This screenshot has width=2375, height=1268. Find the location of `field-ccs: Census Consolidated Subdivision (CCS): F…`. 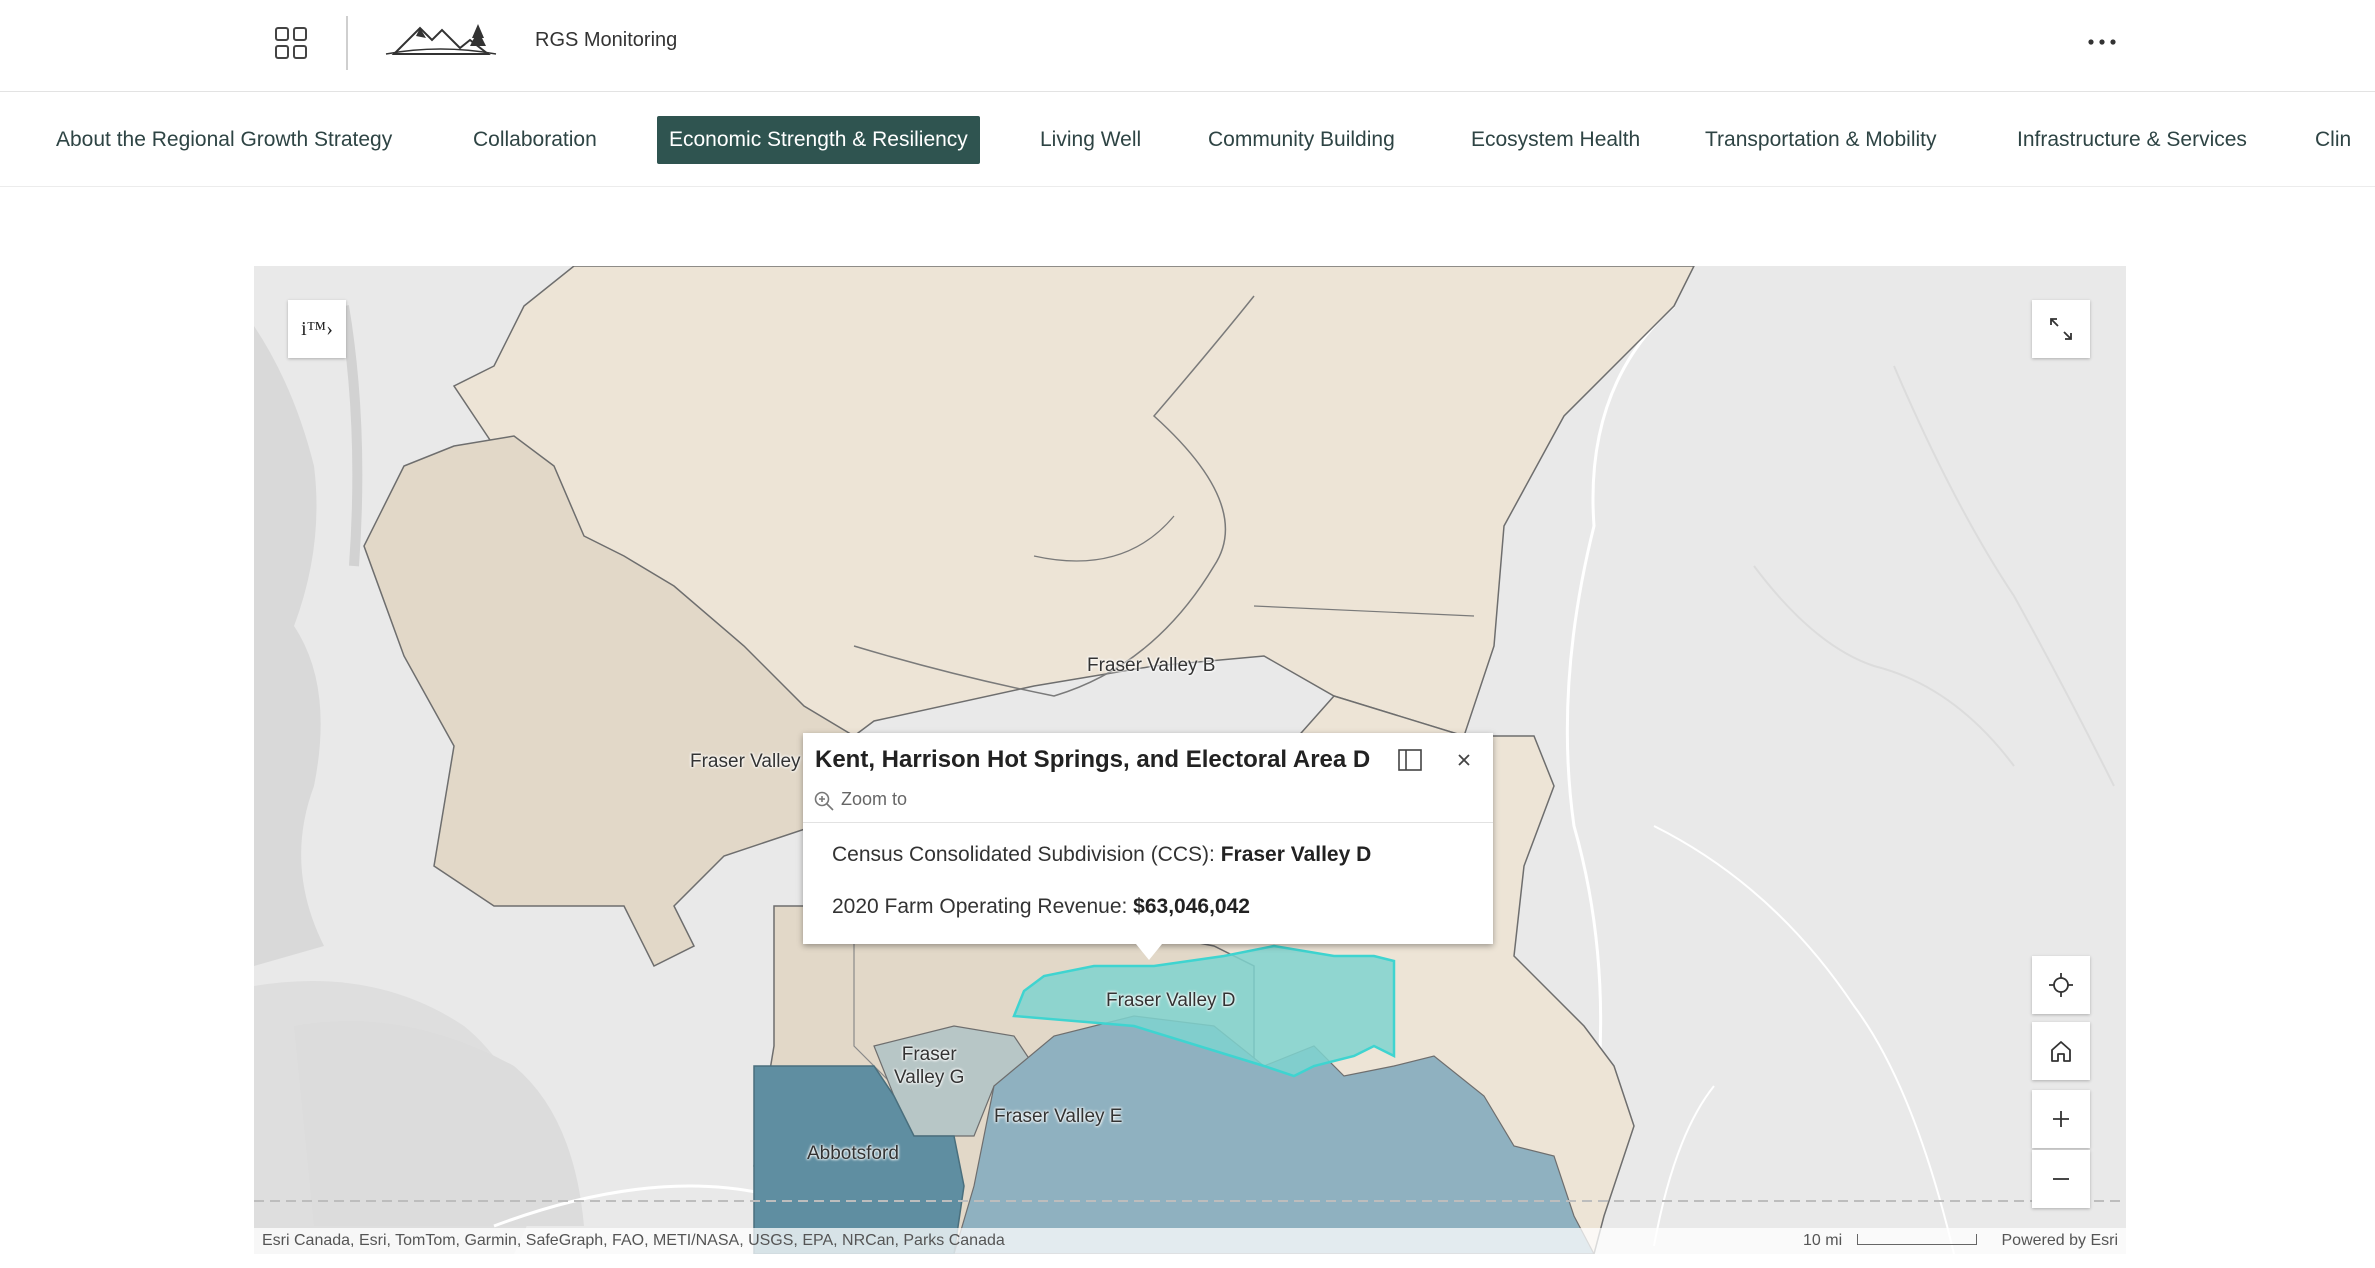

field-ccs: Census Consolidated Subdivision (CCS): F… is located at coordinates (1101, 855).